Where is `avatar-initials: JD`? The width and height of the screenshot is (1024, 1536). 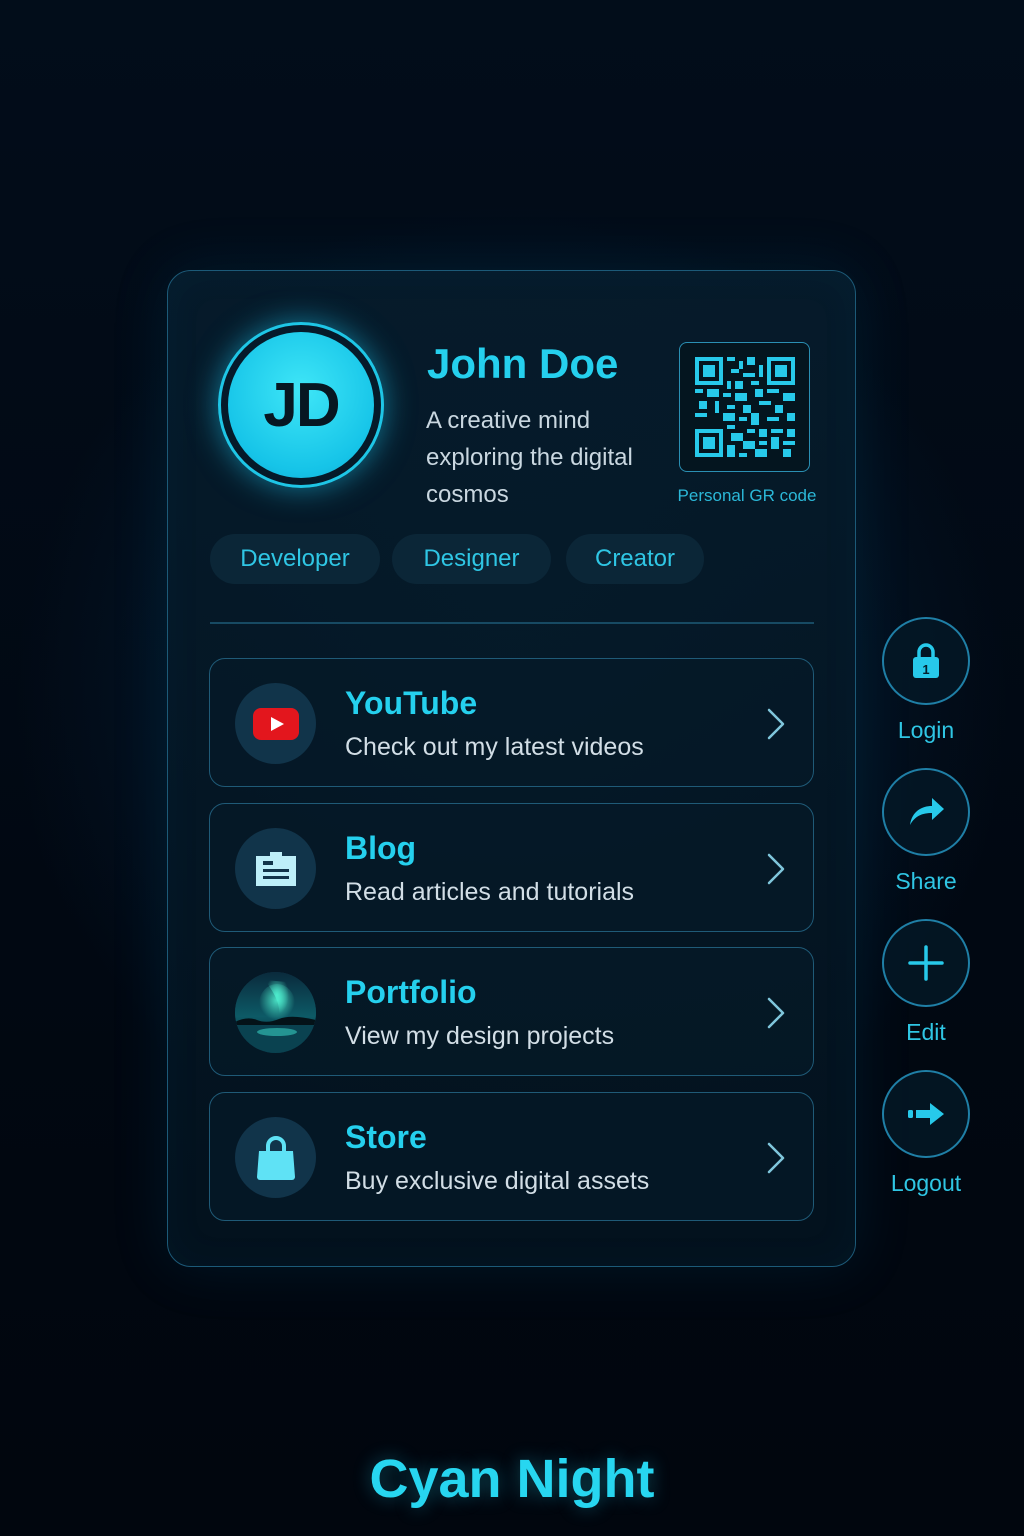 avatar-initials: JD is located at coordinates (301, 405).